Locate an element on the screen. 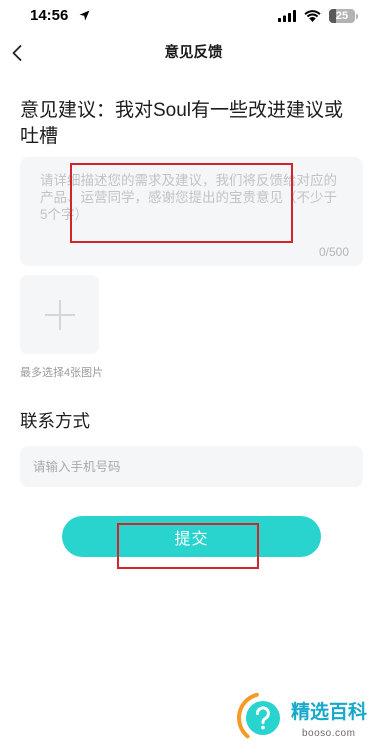 The width and height of the screenshot is (387, 747). watermark-domain: booso.com is located at coordinates (329, 733).